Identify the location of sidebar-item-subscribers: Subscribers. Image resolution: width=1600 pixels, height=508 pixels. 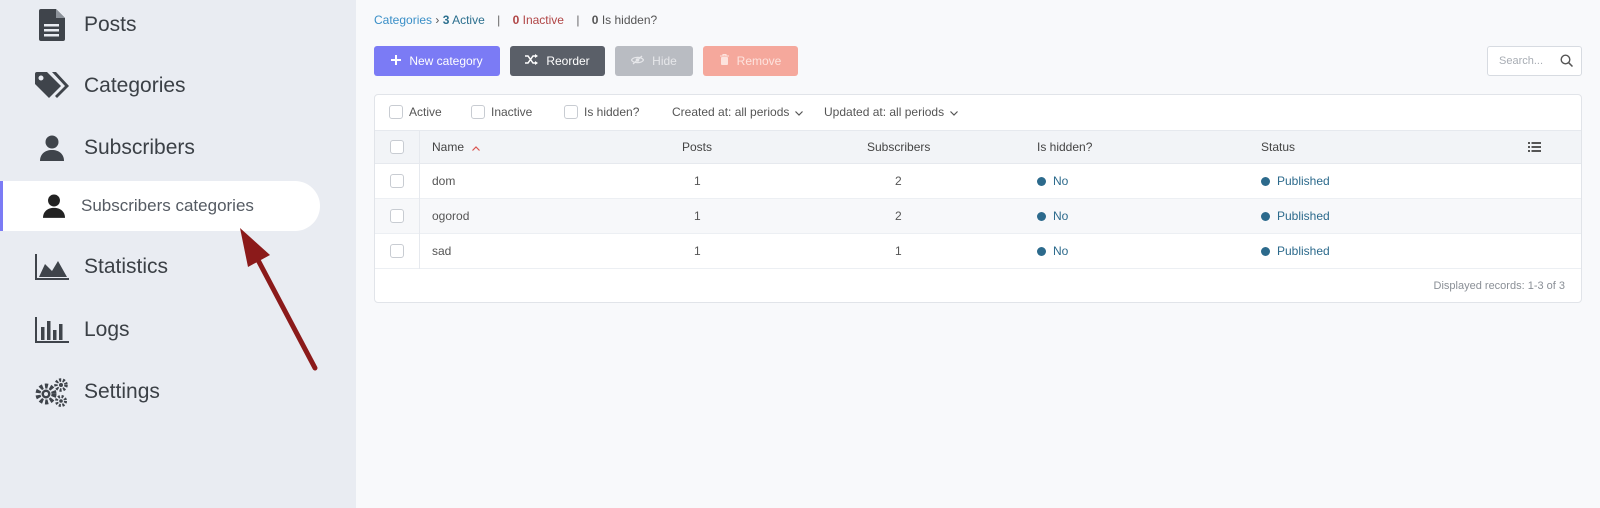
(97, 148).